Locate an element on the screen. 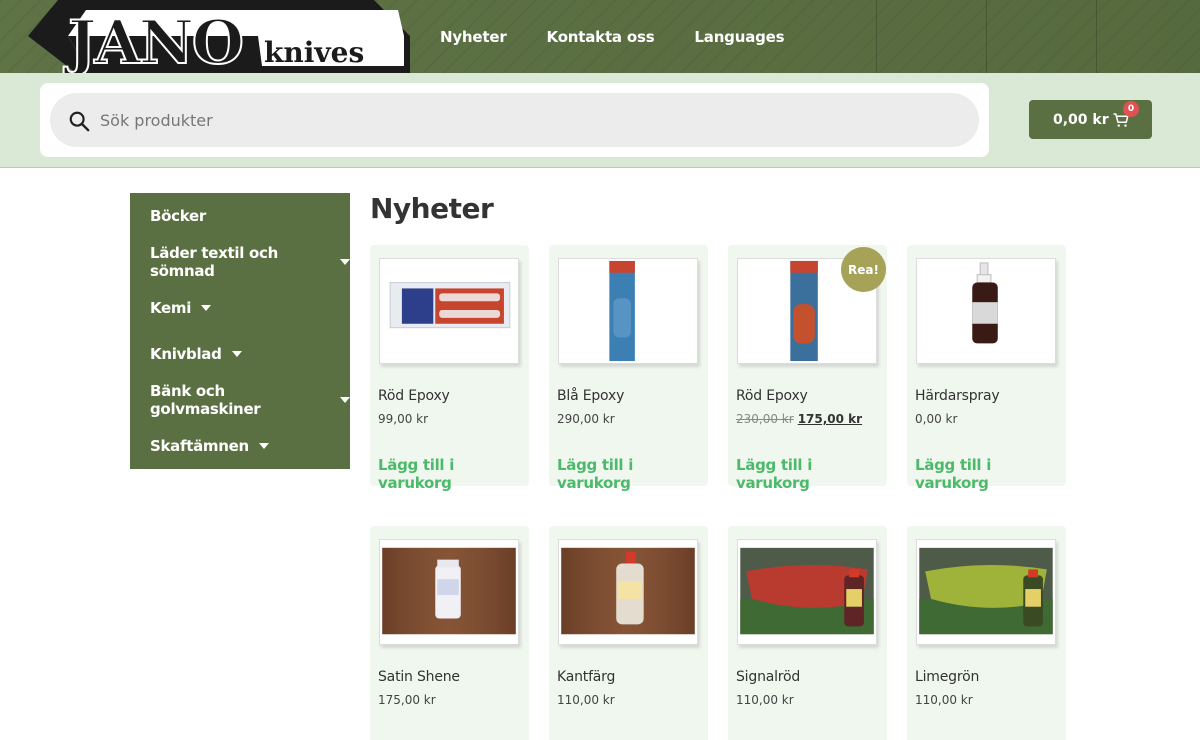  price-value: 0,00 kr is located at coordinates (936, 419).